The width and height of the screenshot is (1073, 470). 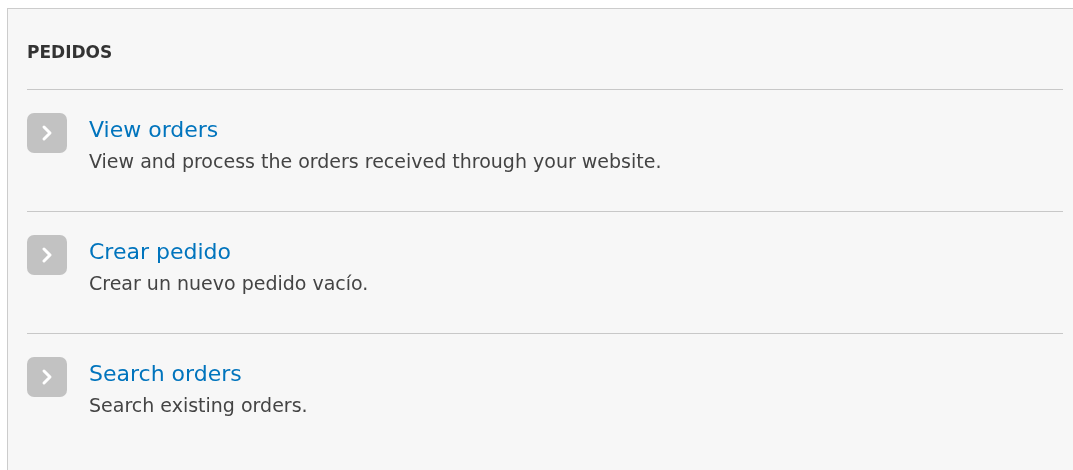 I want to click on item-description: Crear un nuevo pedido vacío., so click(x=229, y=283).